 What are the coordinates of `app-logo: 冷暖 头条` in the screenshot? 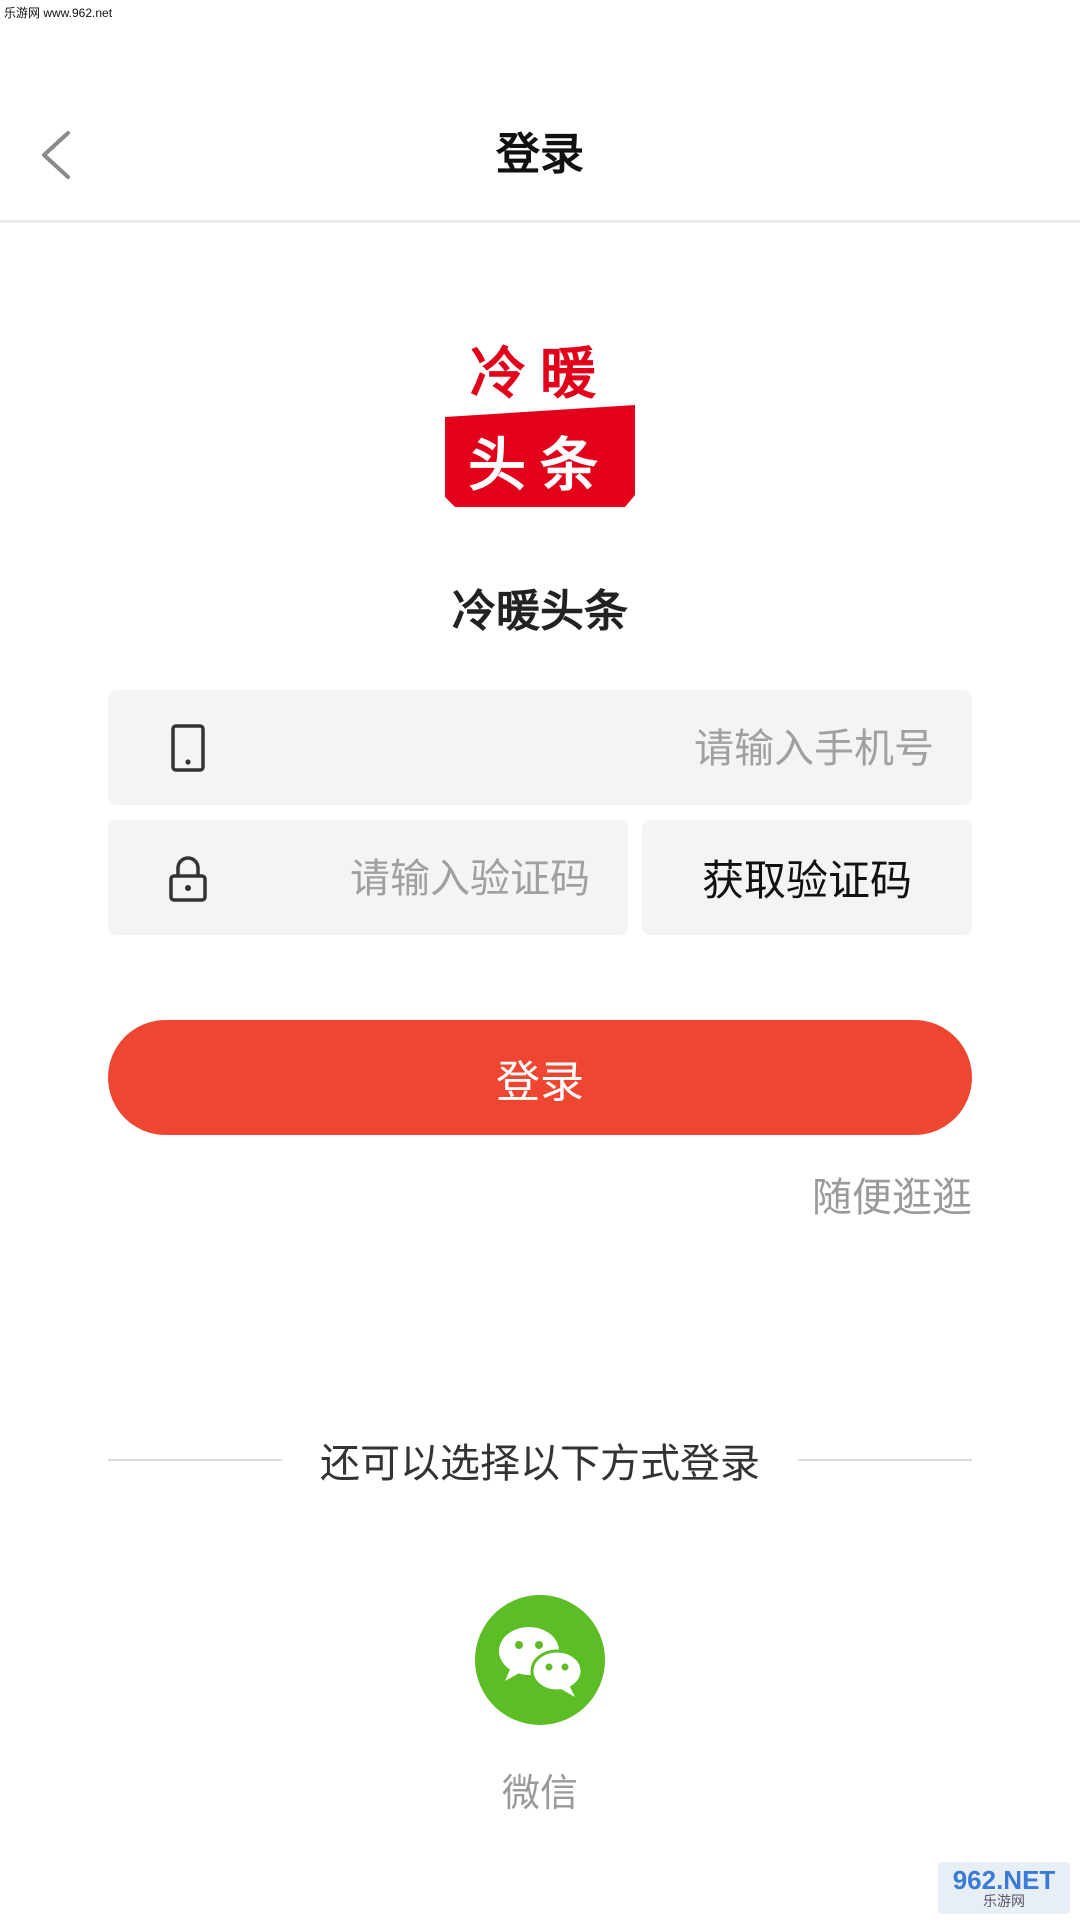 It's located at (540, 421).